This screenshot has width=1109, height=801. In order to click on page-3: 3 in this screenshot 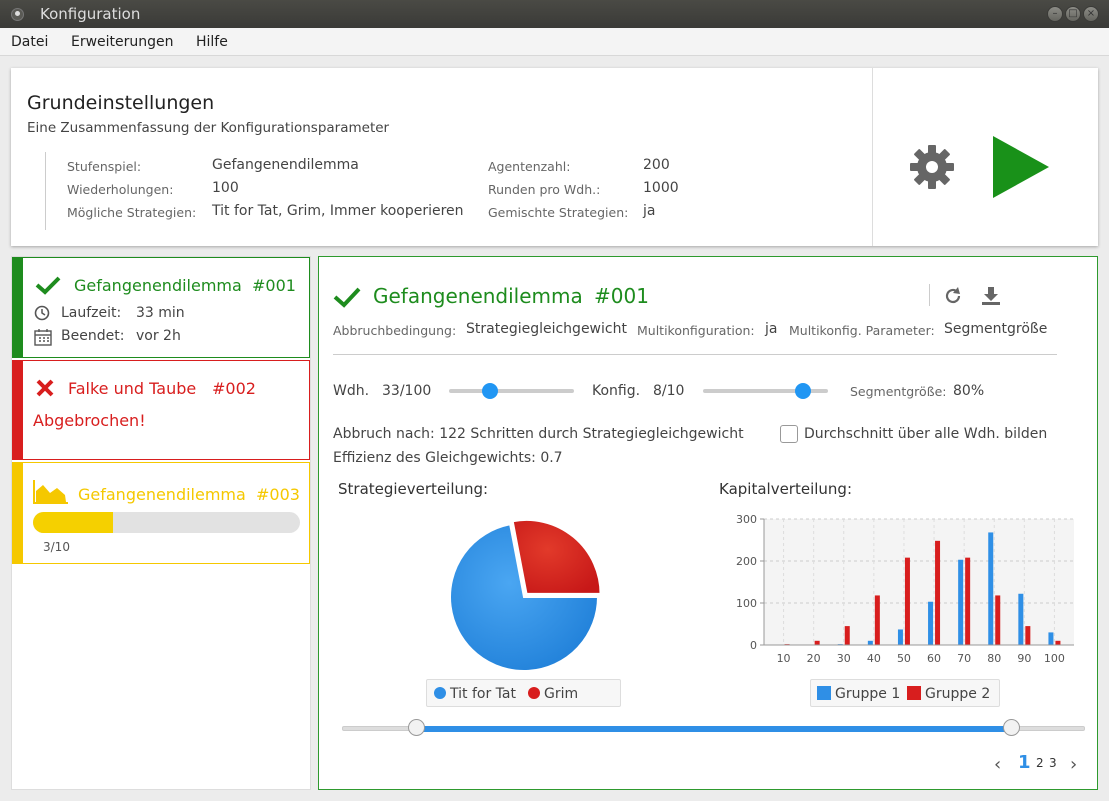, I will do `click(1053, 763)`.